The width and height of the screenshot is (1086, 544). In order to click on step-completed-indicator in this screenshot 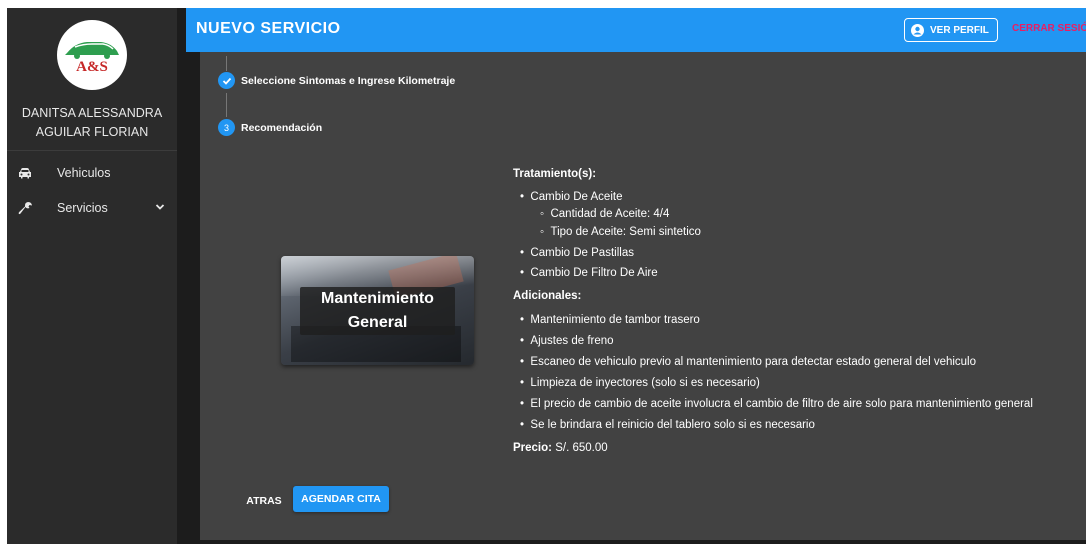, I will do `click(226, 80)`.